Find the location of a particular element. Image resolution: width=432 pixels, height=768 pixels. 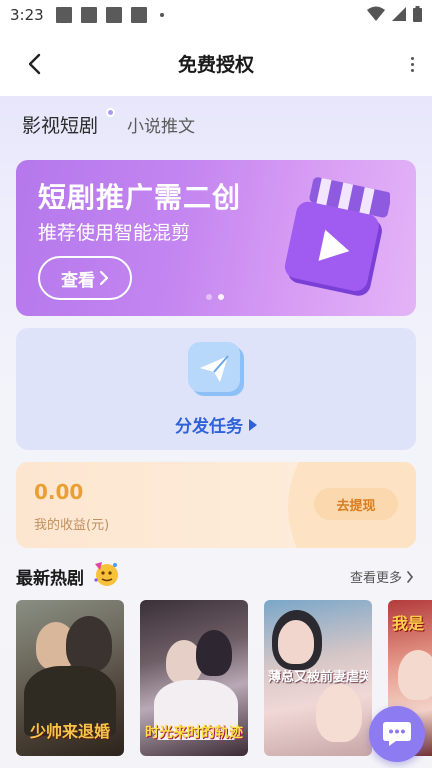

wifi-icon is located at coordinates (376, 13).